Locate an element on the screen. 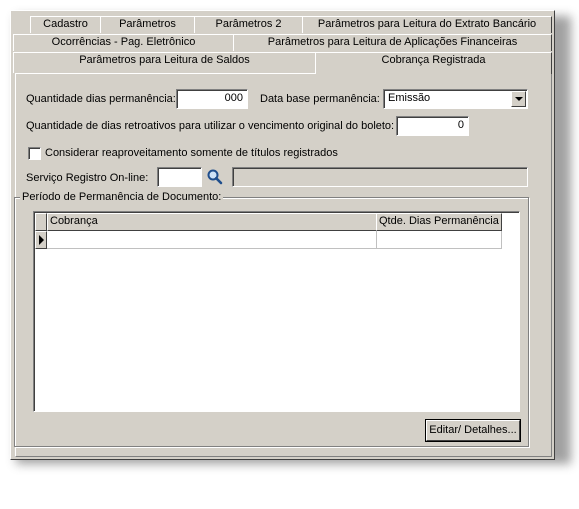 Image resolution: width=579 pixels, height=509 pixels. reaproveitamento-checkbox is located at coordinates (34, 153).